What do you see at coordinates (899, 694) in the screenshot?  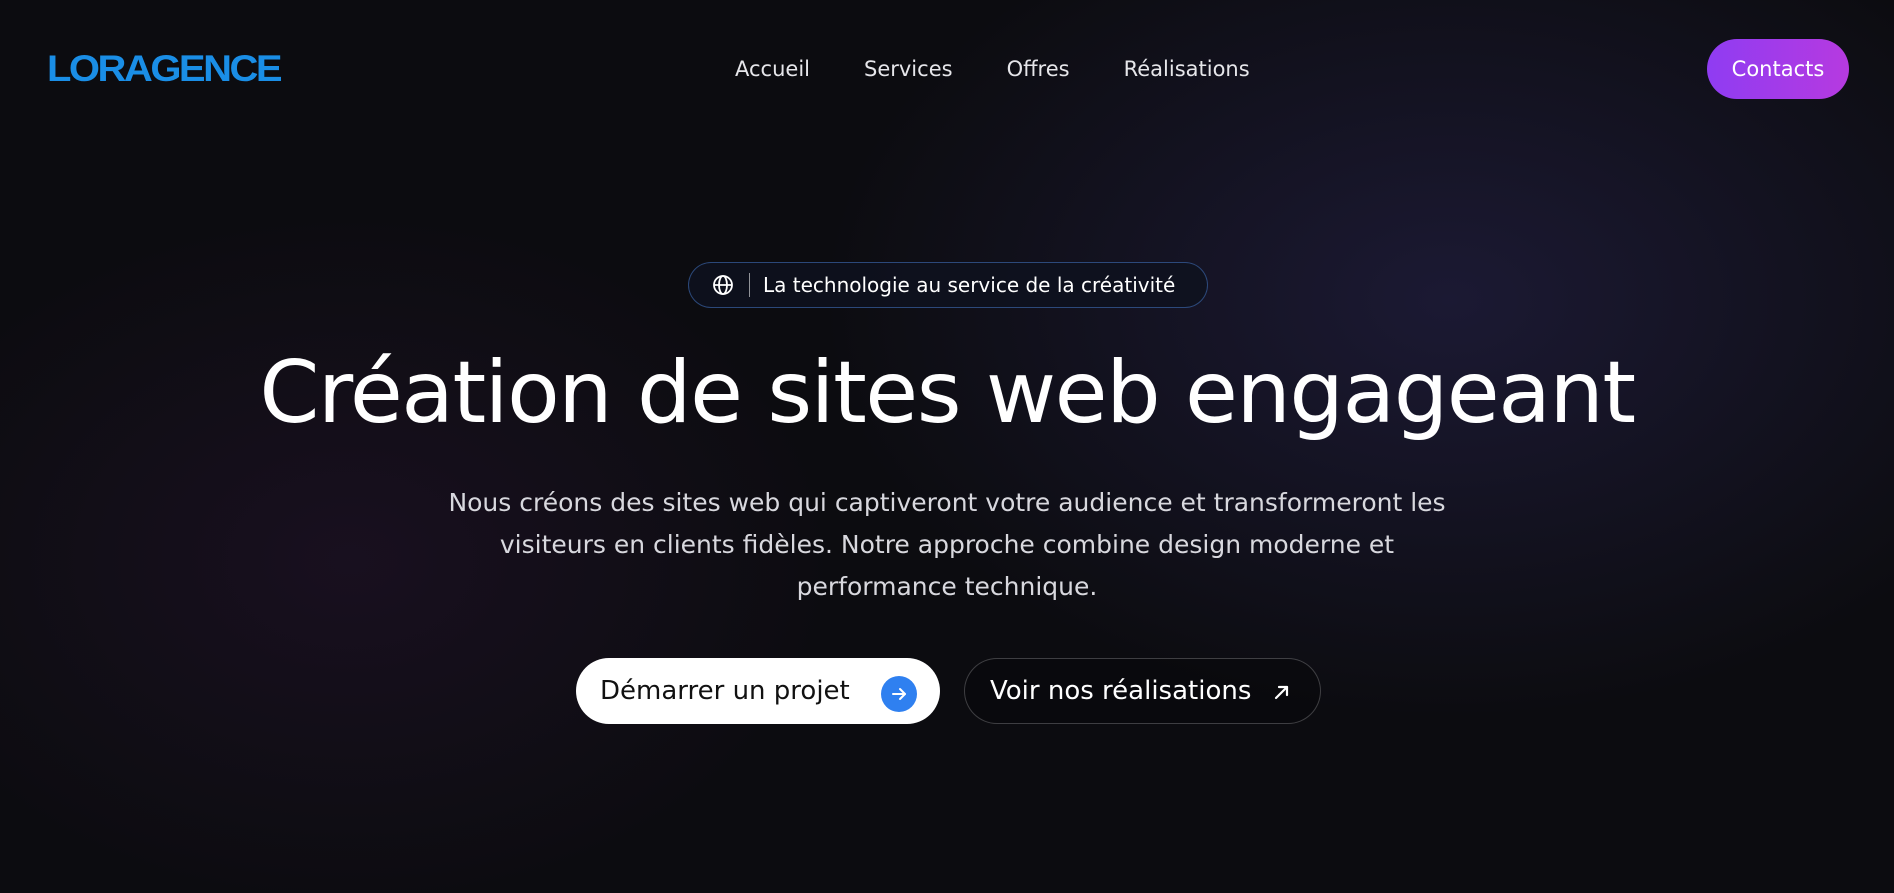 I see `arrow-right-icon` at bounding box center [899, 694].